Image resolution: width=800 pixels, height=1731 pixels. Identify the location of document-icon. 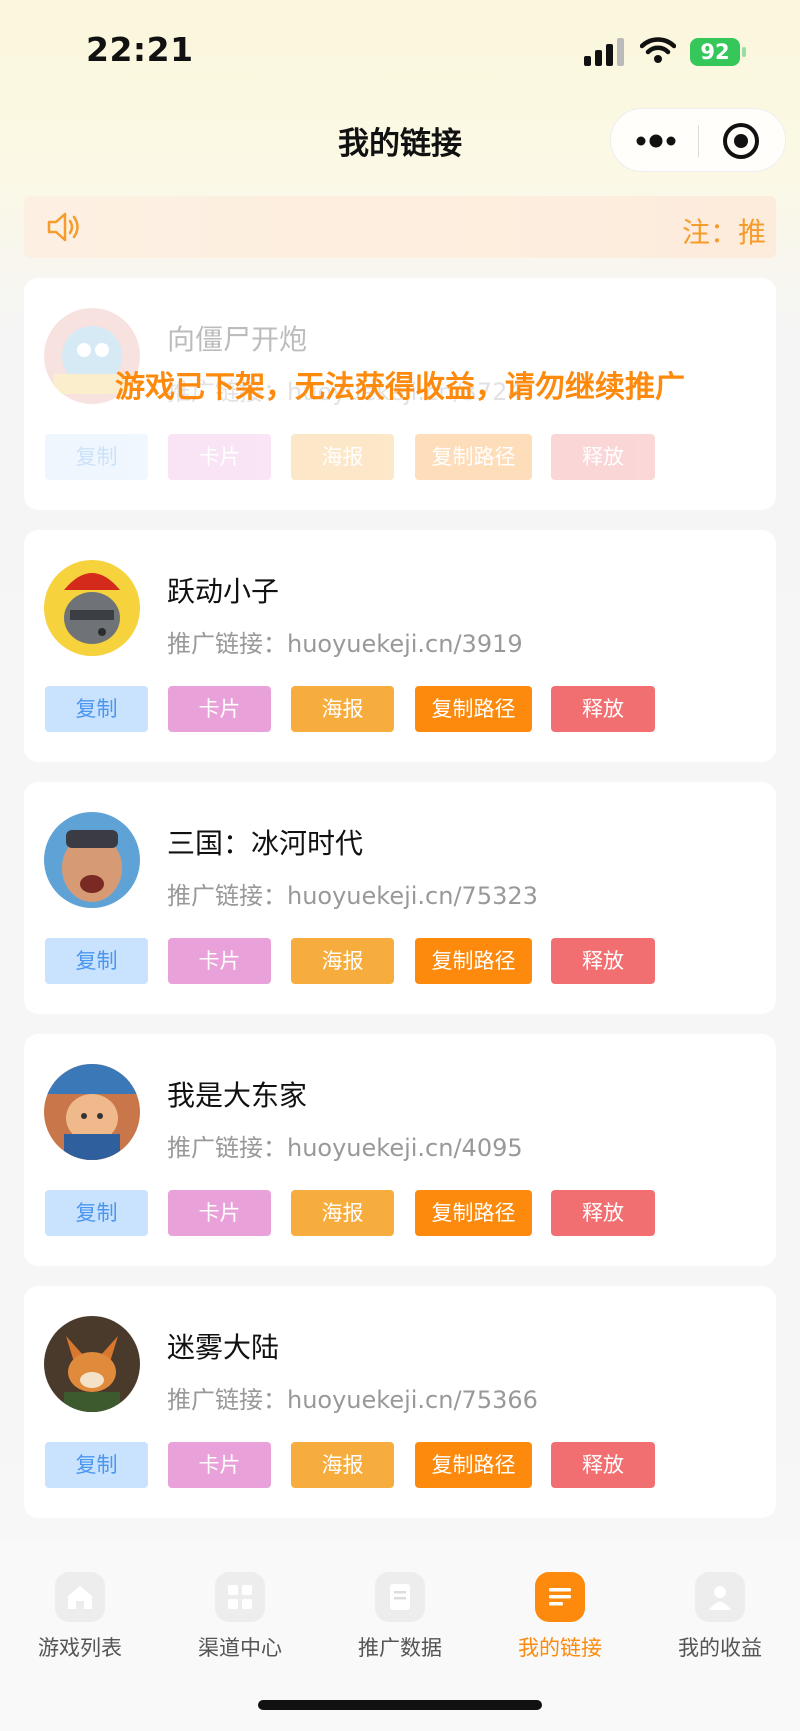
(400, 1597).